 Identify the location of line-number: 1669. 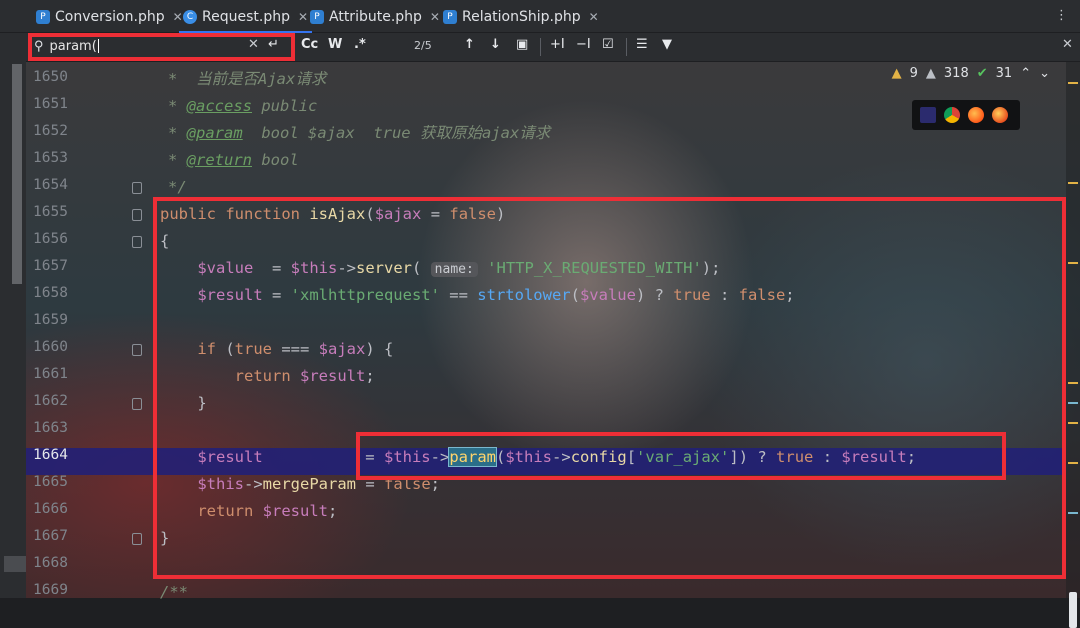
(50, 590).